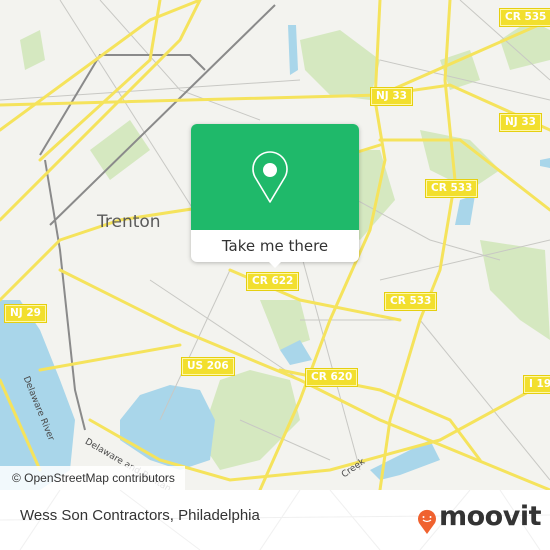 The height and width of the screenshot is (550, 550). Describe the element at coordinates (272, 281) in the screenshot. I see `road-shield-cr622: CR 622` at that location.